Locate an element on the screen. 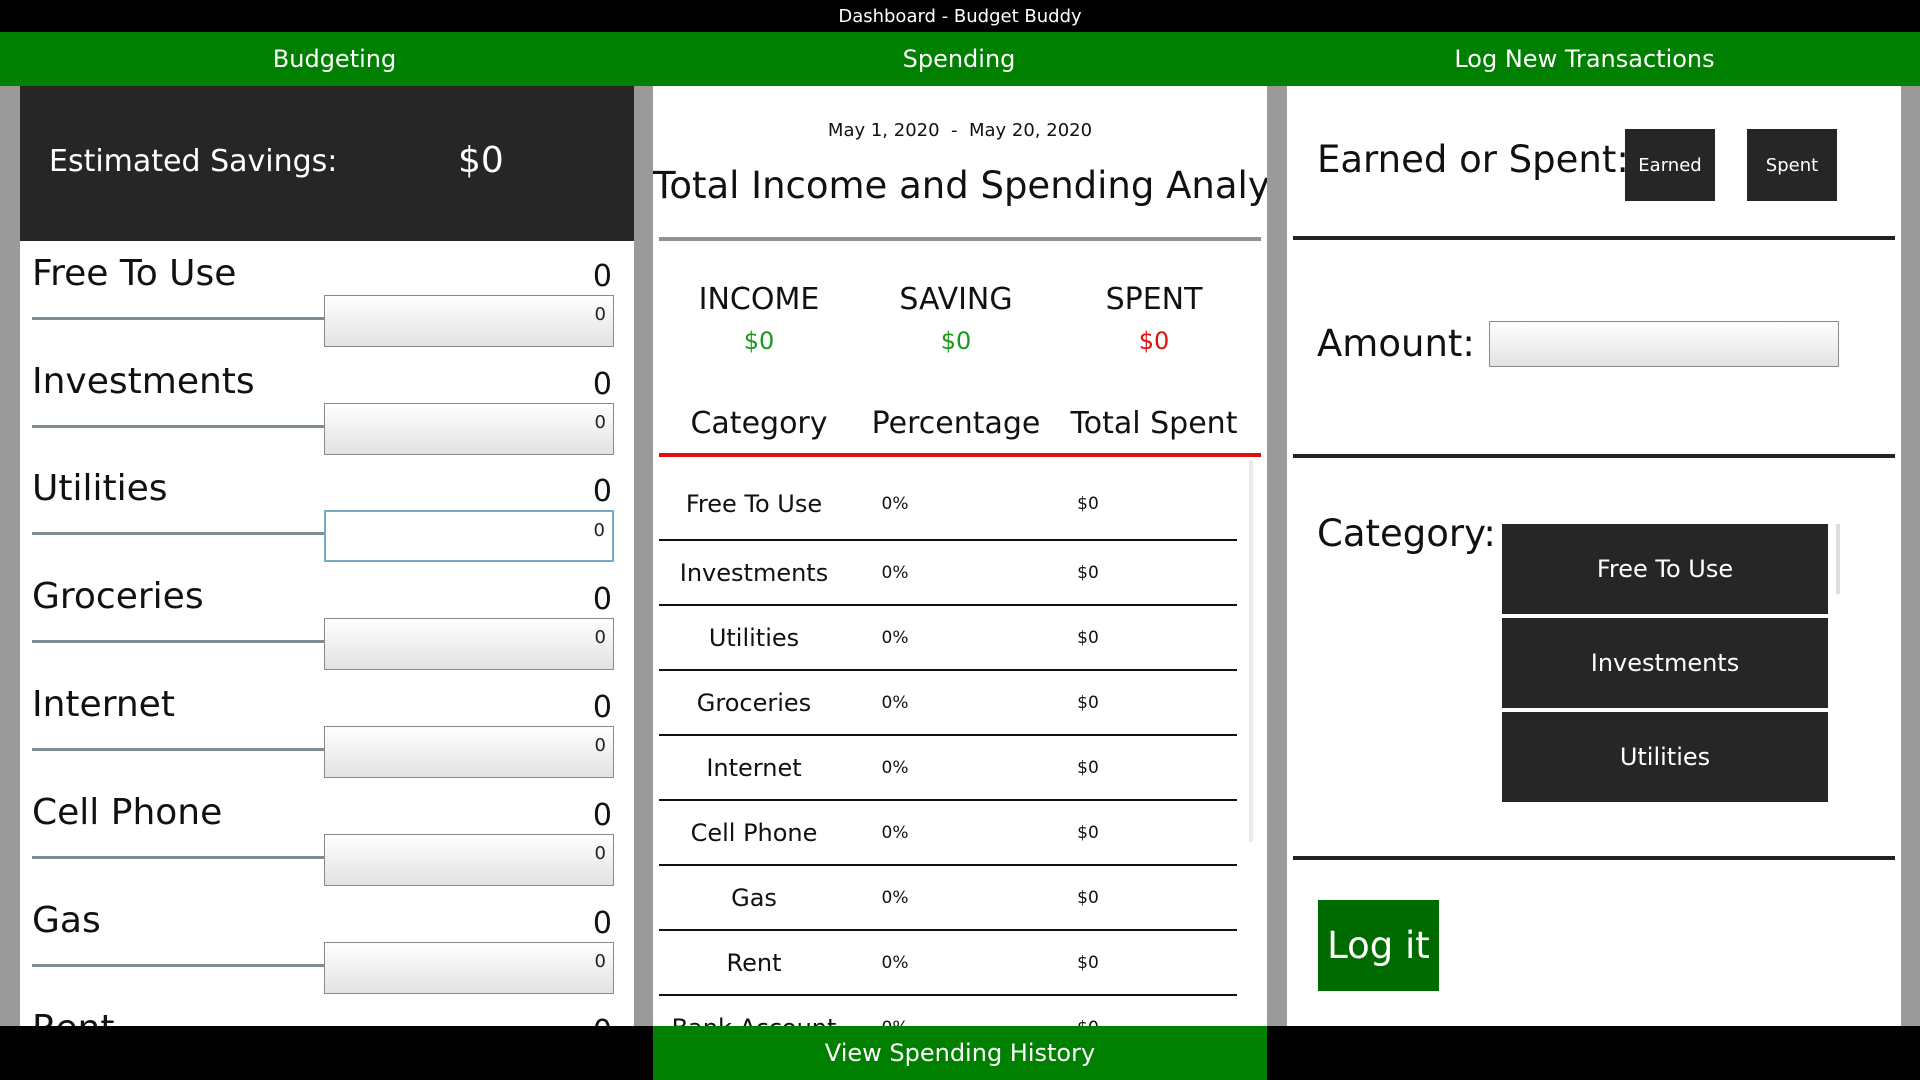  date-range: May 1, 2020 - May 20, 2020 is located at coordinates (960, 130).